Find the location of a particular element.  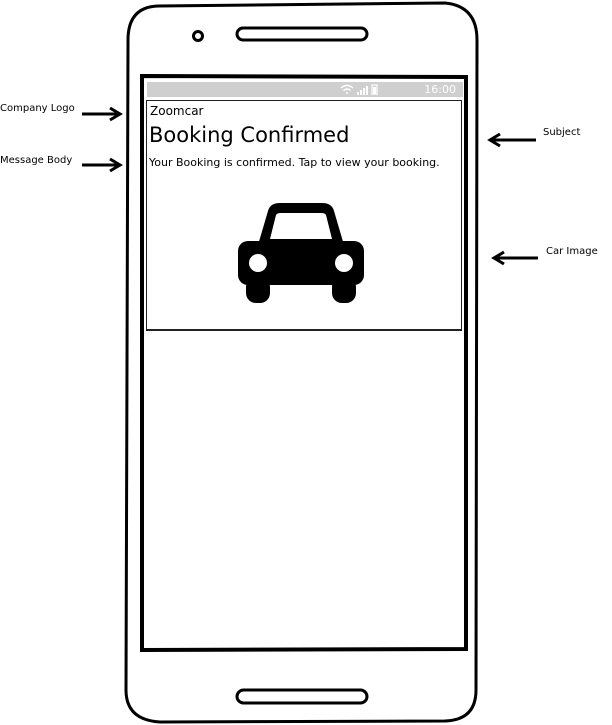

company-logo: Zoomcar is located at coordinates (177, 111).